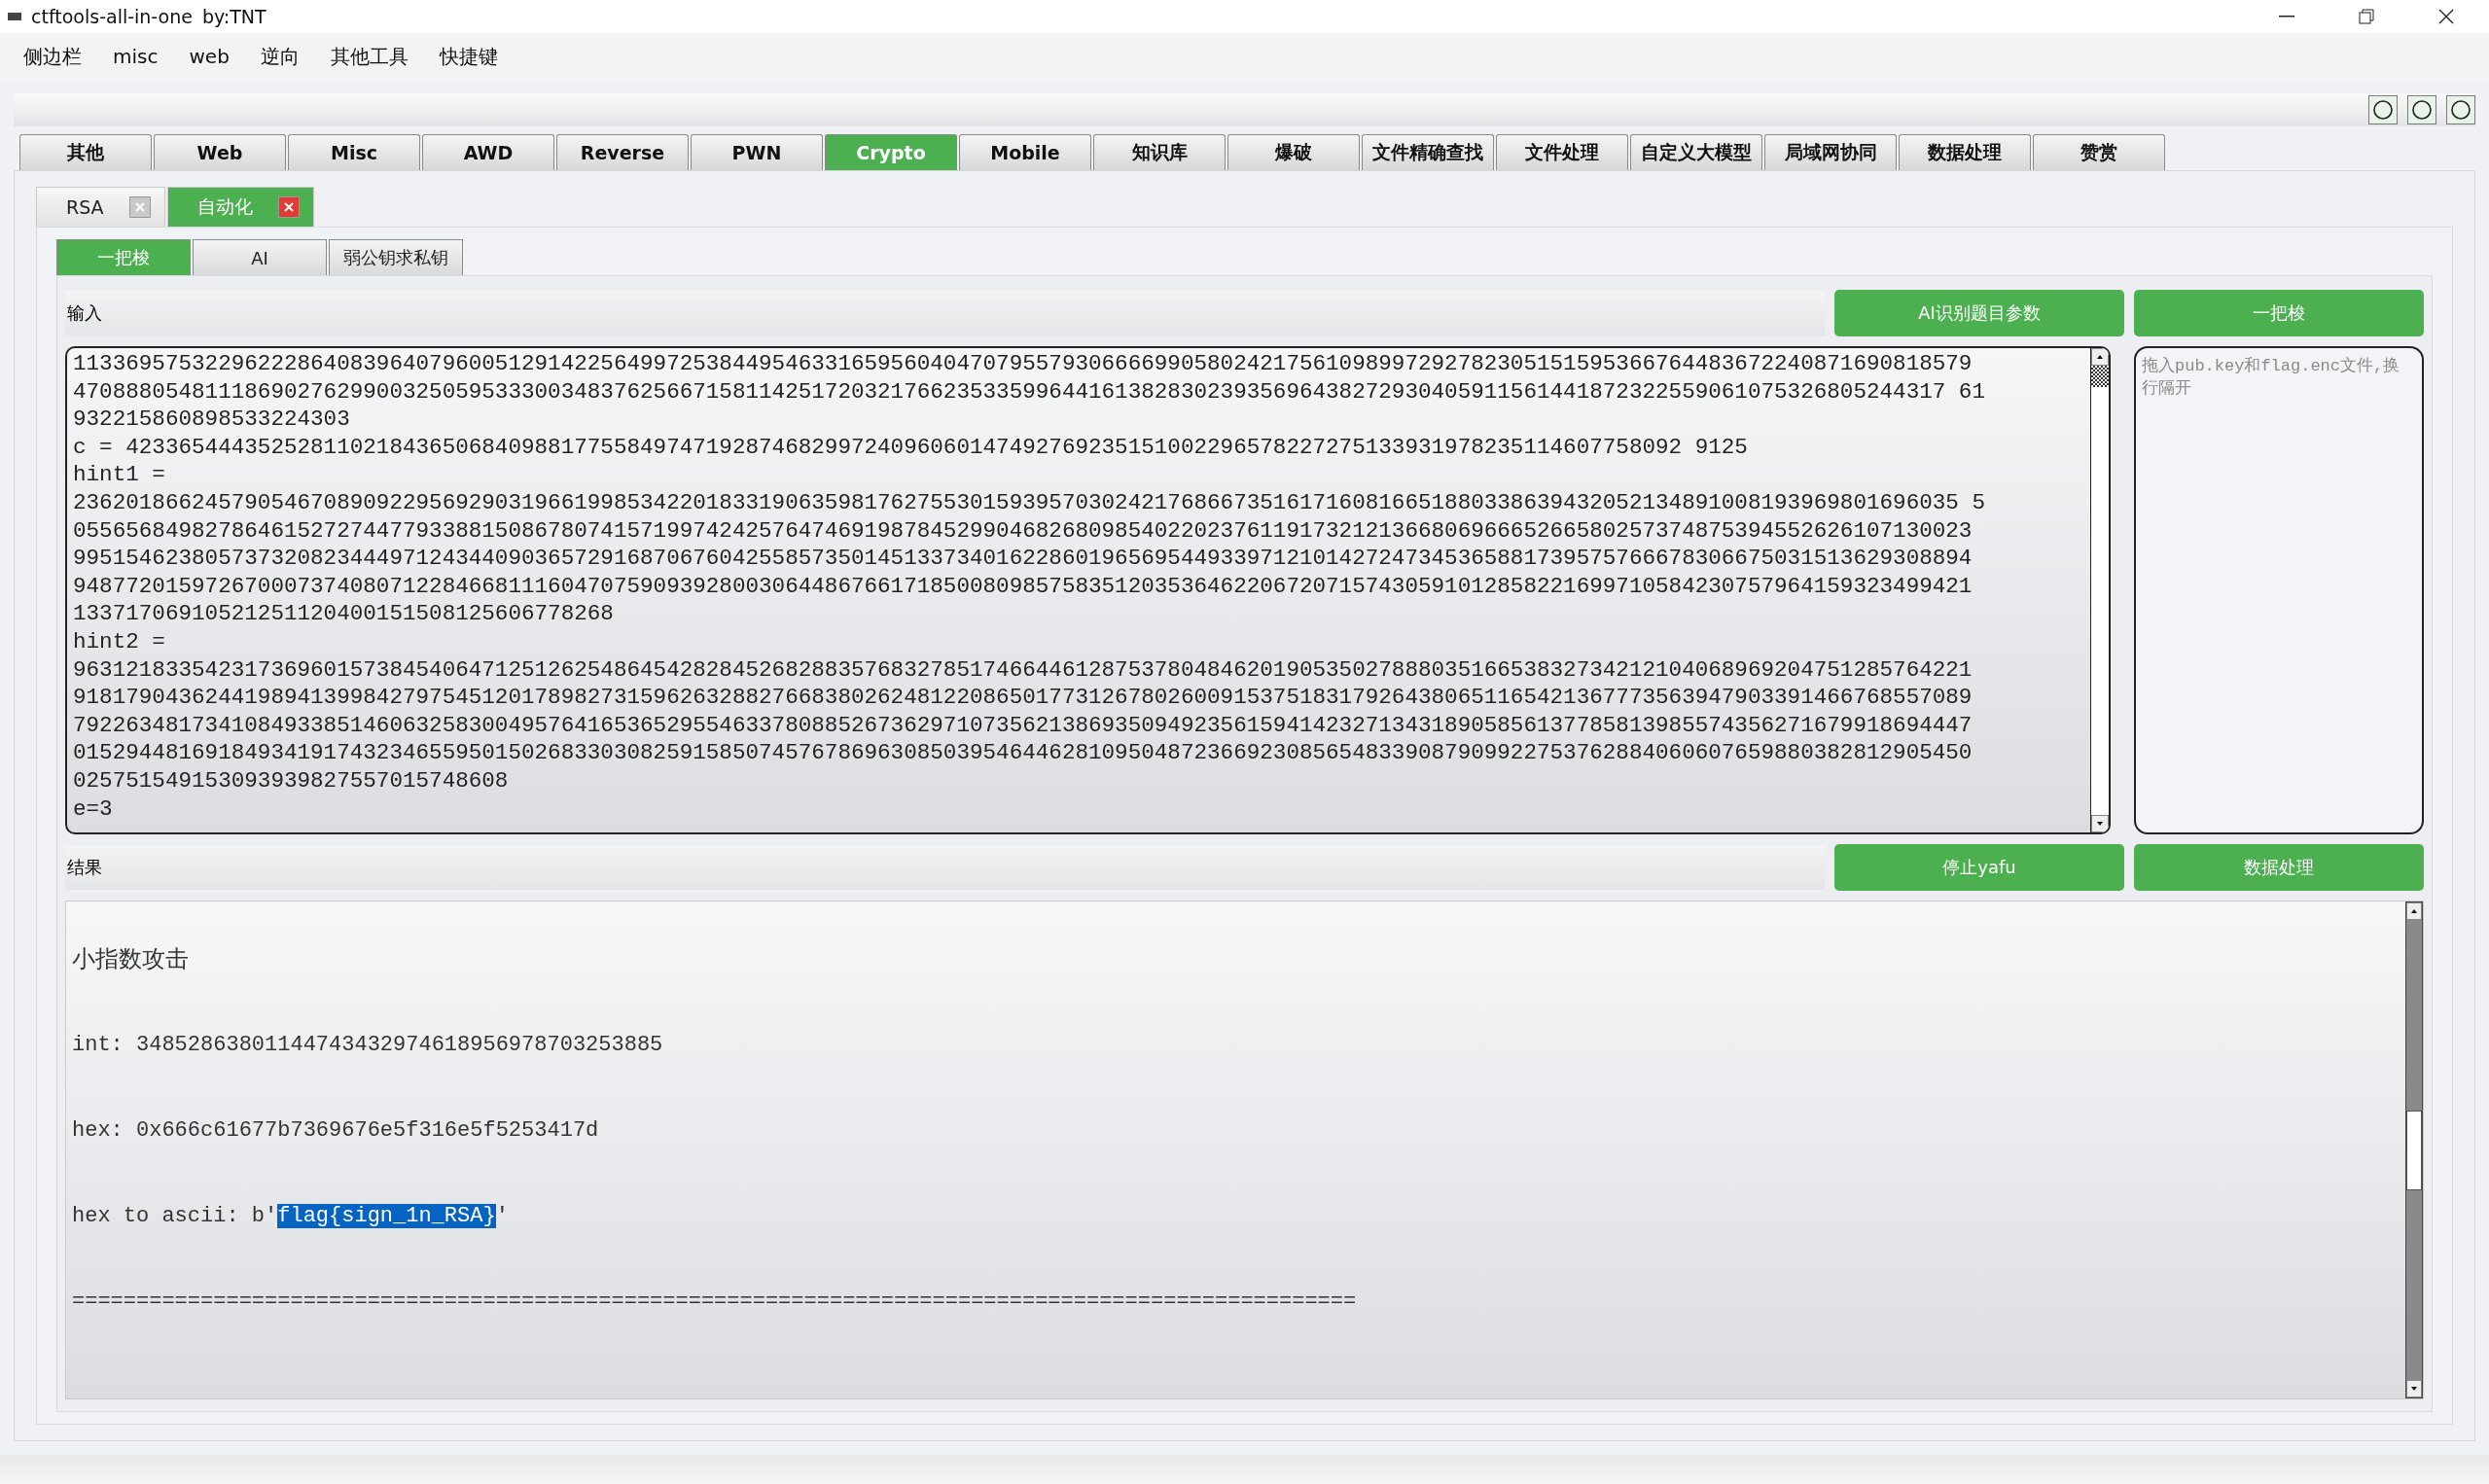 The height and width of the screenshot is (1484, 2489). I want to click on output-line: ====================================================================================================, so click(715, 1302).